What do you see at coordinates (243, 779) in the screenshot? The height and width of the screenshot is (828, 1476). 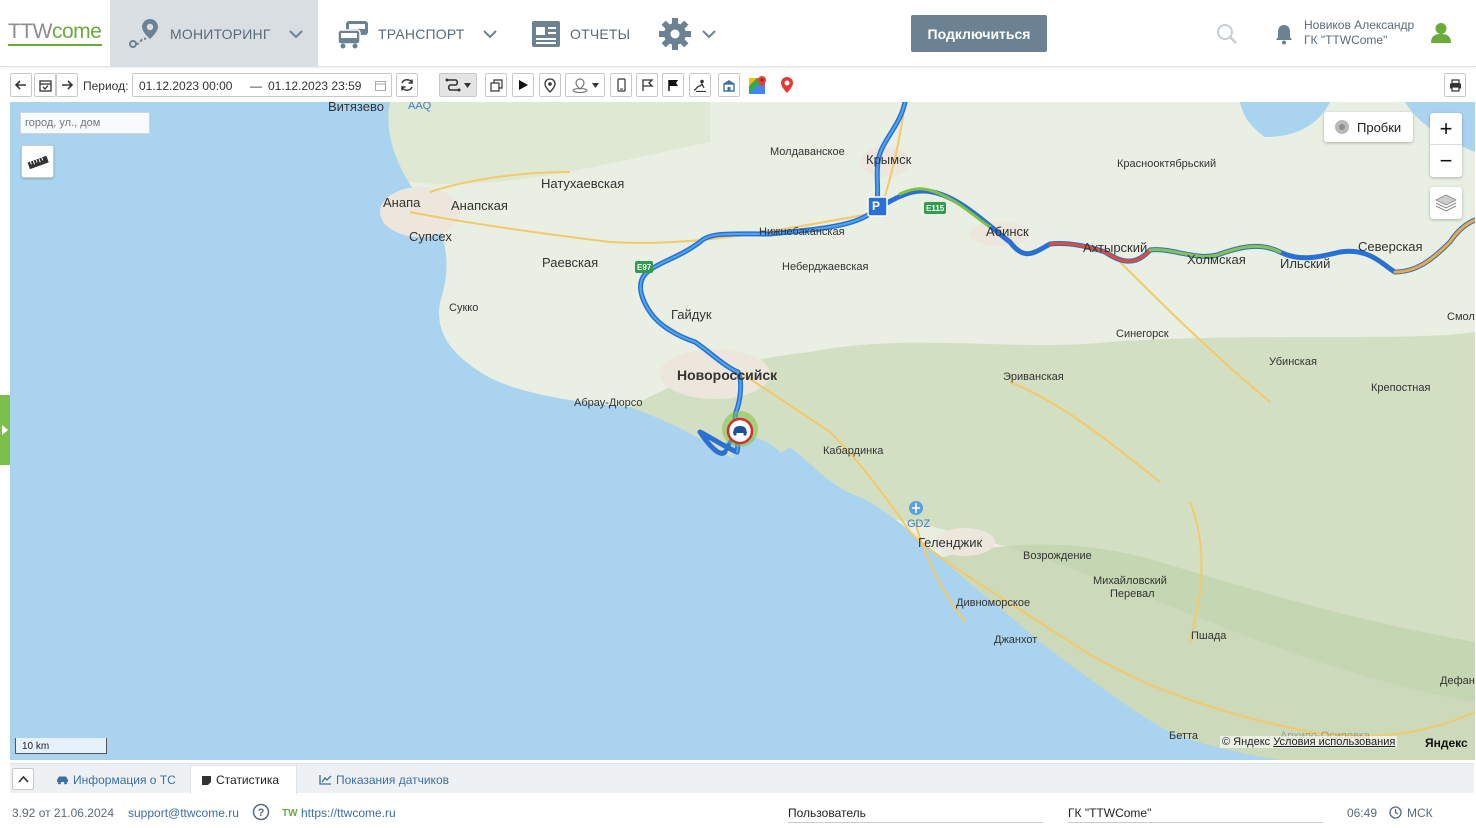 I see `tab-statistics: Статистика` at bounding box center [243, 779].